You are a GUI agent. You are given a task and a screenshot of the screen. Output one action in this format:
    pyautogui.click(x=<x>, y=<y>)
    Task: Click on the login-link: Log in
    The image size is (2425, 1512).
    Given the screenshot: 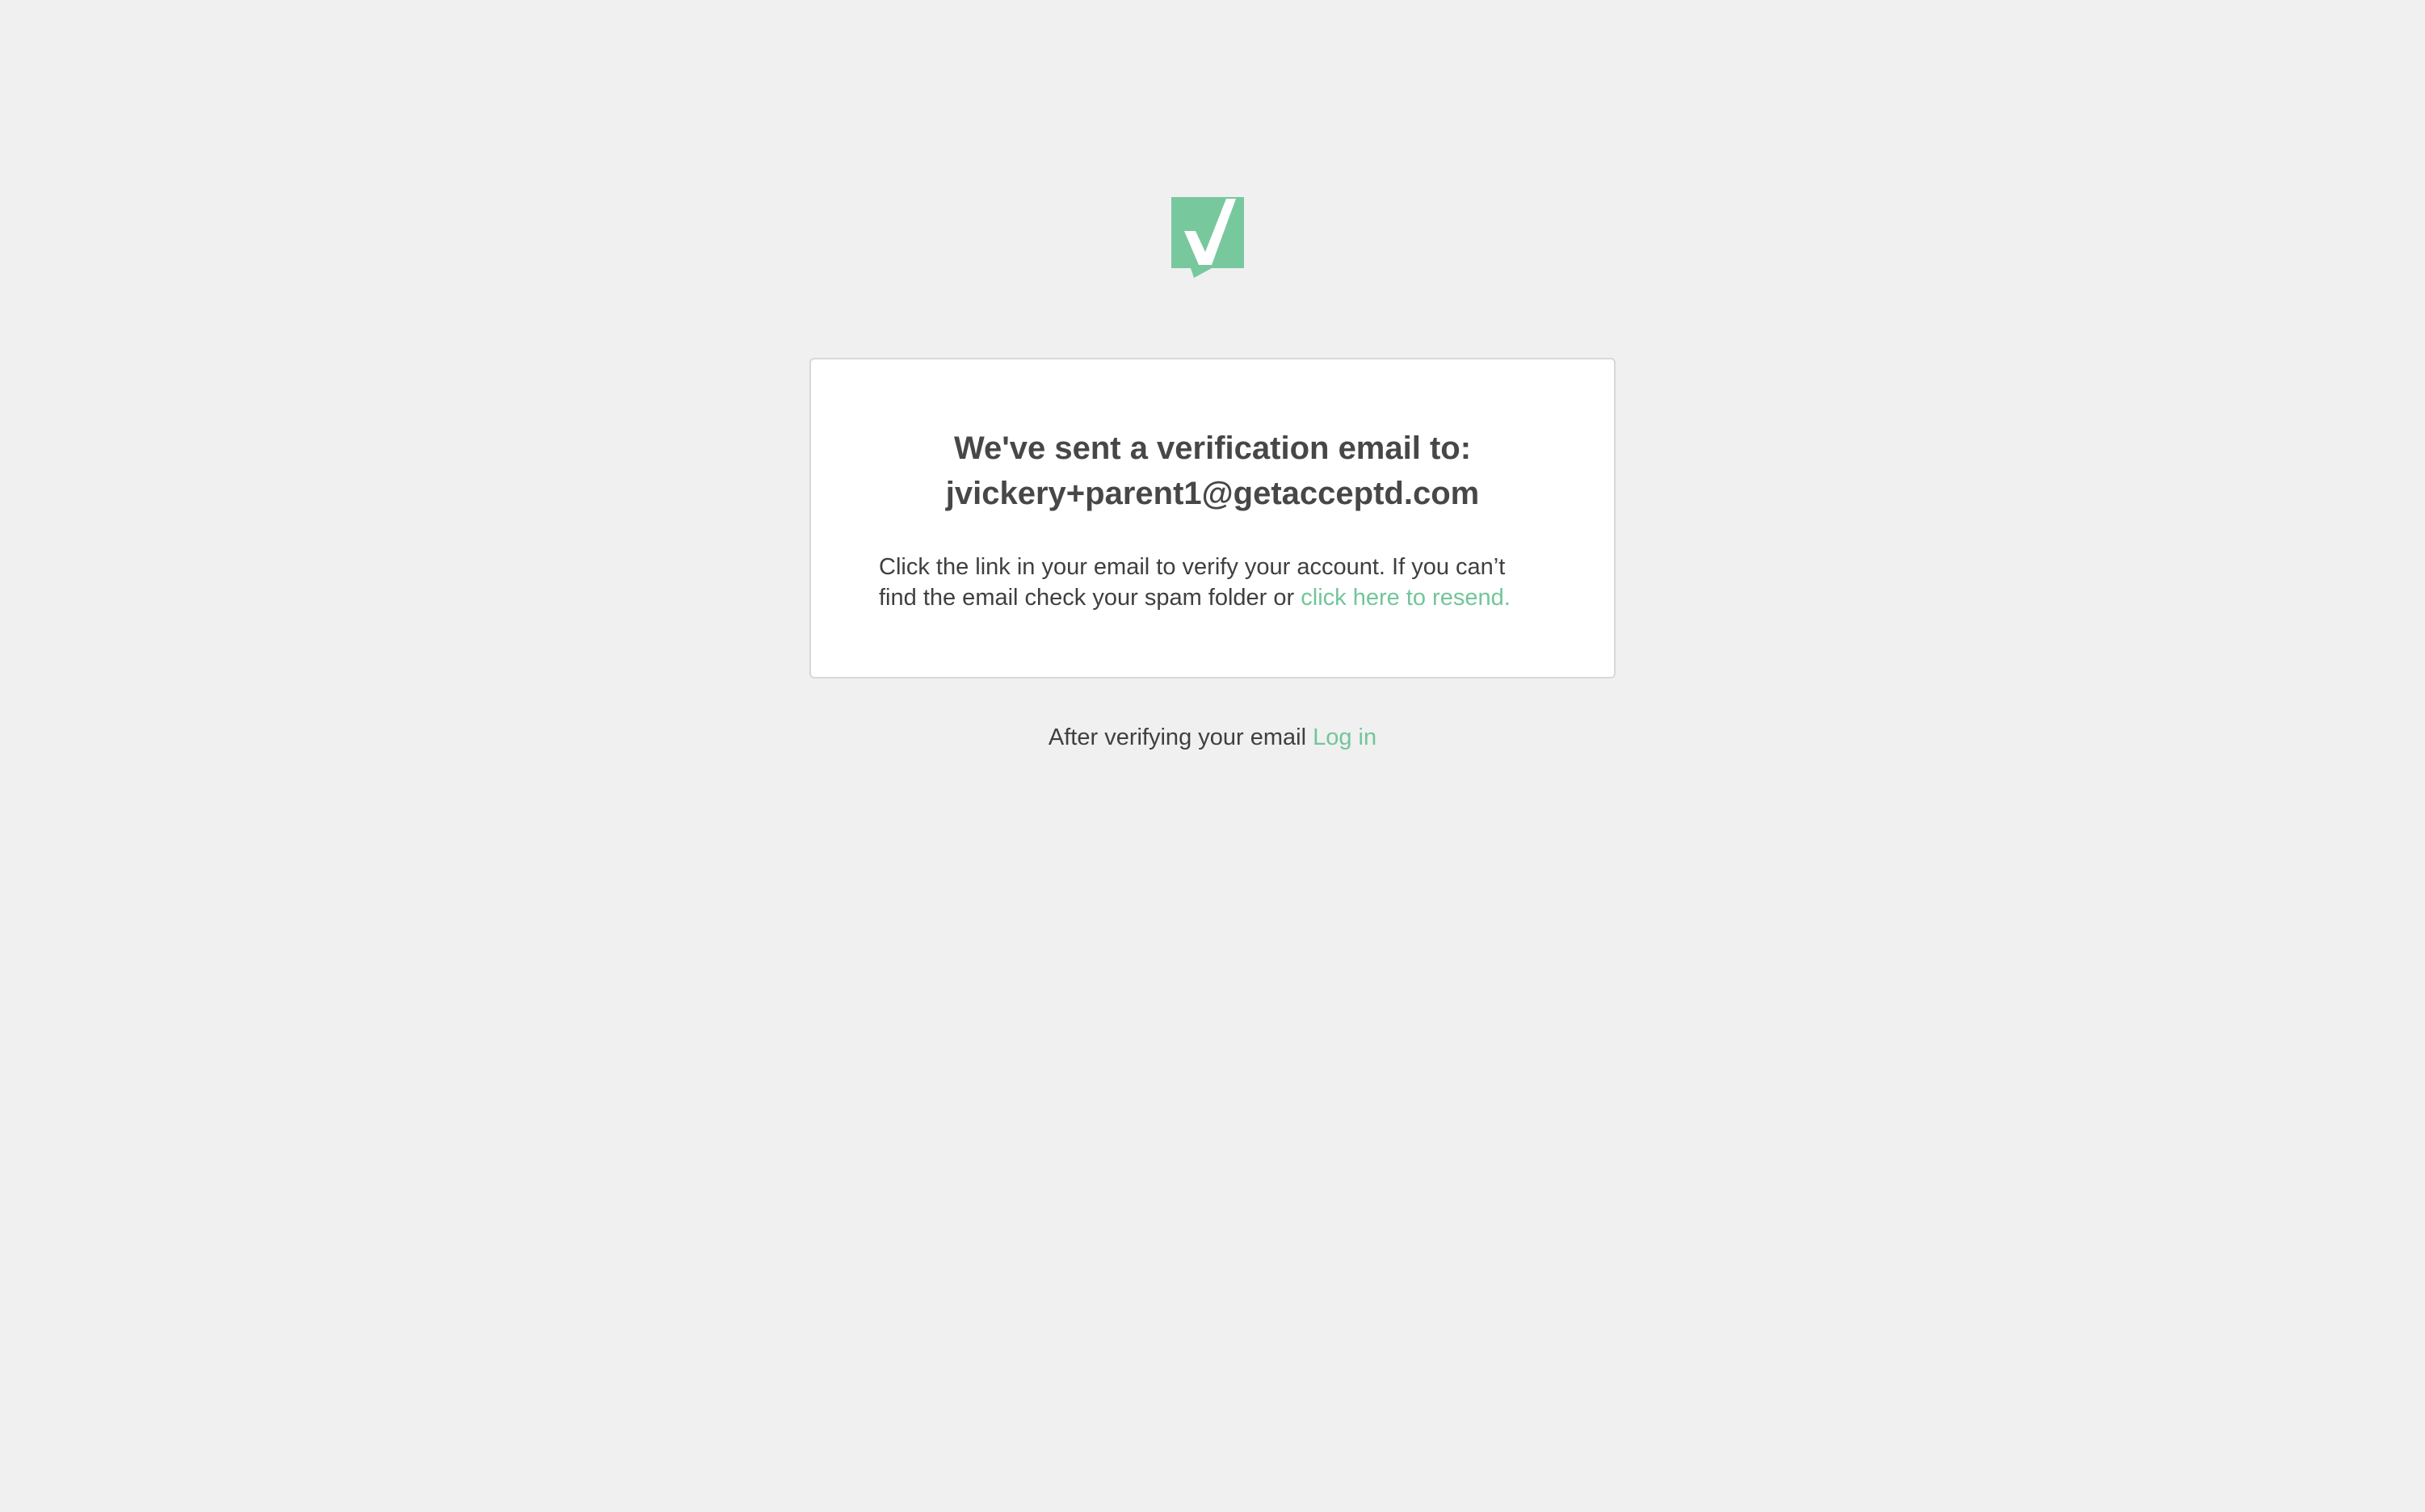 What is the action you would take?
    pyautogui.click(x=1344, y=737)
    